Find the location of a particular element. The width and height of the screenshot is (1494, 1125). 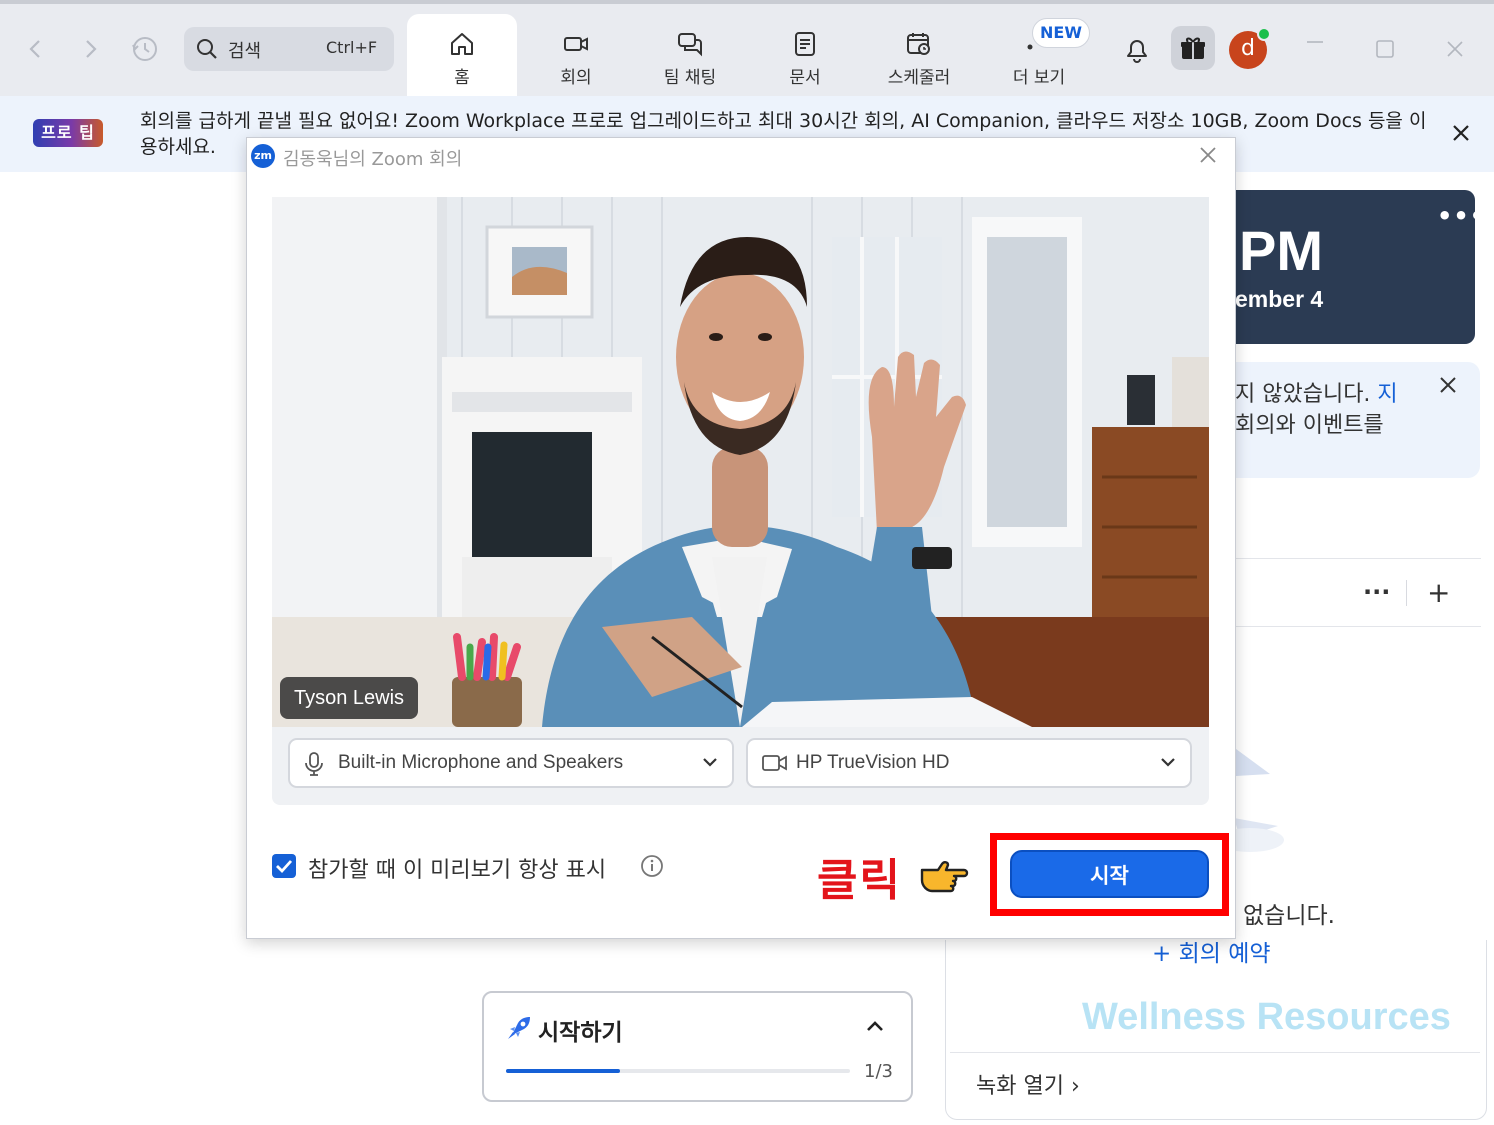

panel-more-icon: ··· is located at coordinates (1376, 592).